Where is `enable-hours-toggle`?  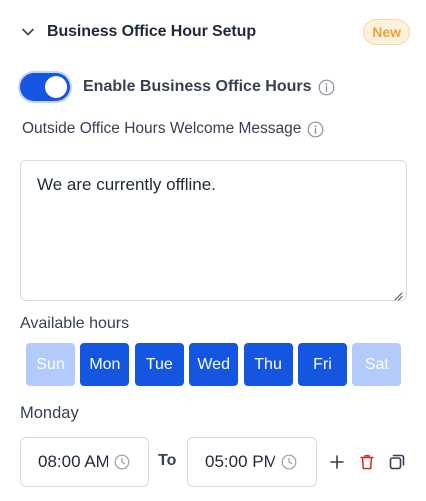 enable-hours-toggle is located at coordinates (45, 87).